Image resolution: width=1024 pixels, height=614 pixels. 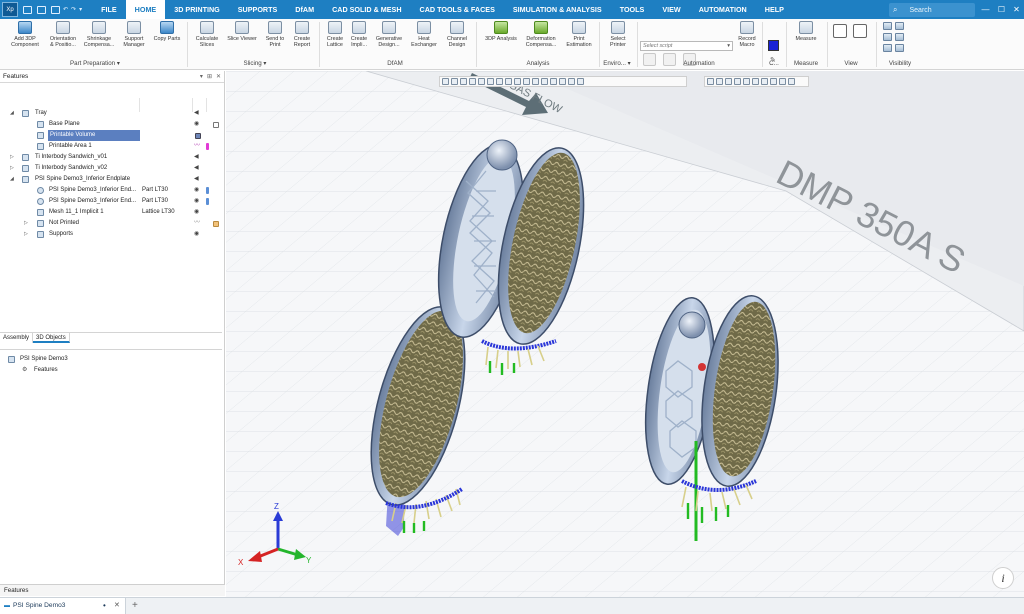 What do you see at coordinates (632, 9) in the screenshot?
I see `tab-tools: TOOLS` at bounding box center [632, 9].